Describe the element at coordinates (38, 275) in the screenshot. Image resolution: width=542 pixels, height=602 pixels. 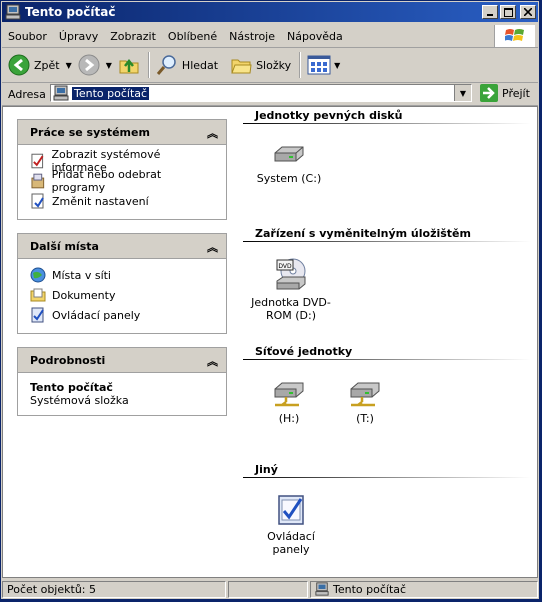
I see `network-globe-icon` at that location.